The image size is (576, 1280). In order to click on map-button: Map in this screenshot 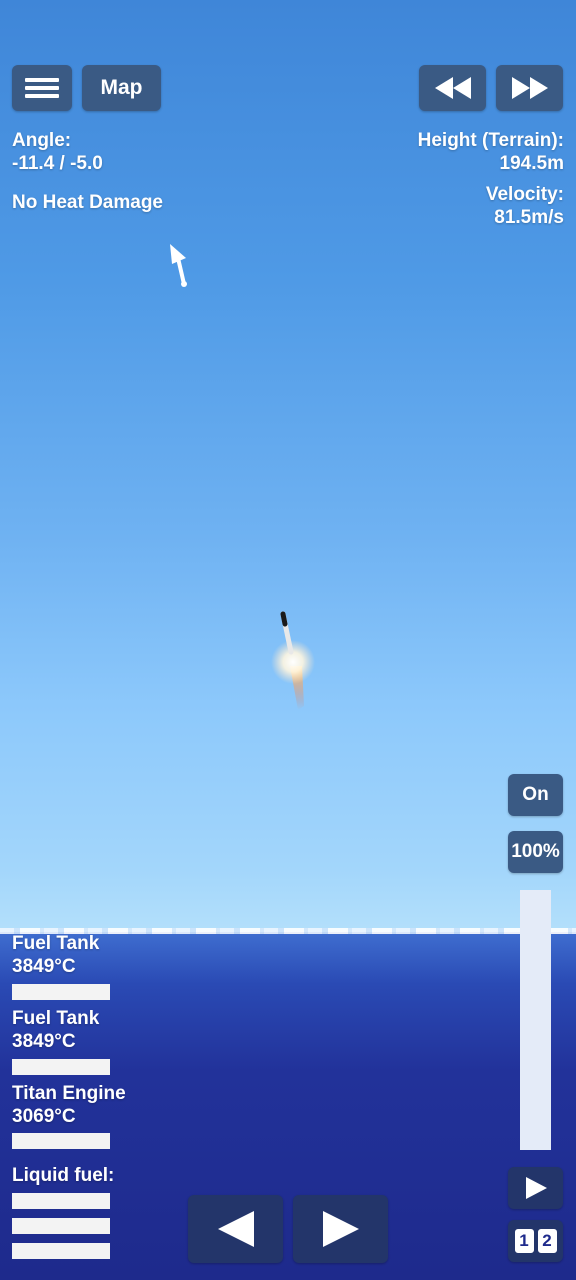, I will do `click(121, 88)`.